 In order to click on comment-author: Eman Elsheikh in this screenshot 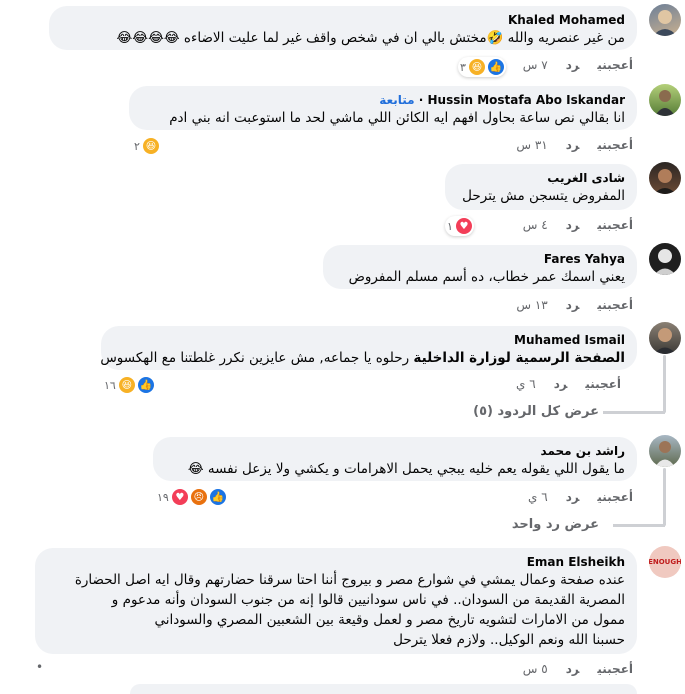, I will do `click(336, 562)`.